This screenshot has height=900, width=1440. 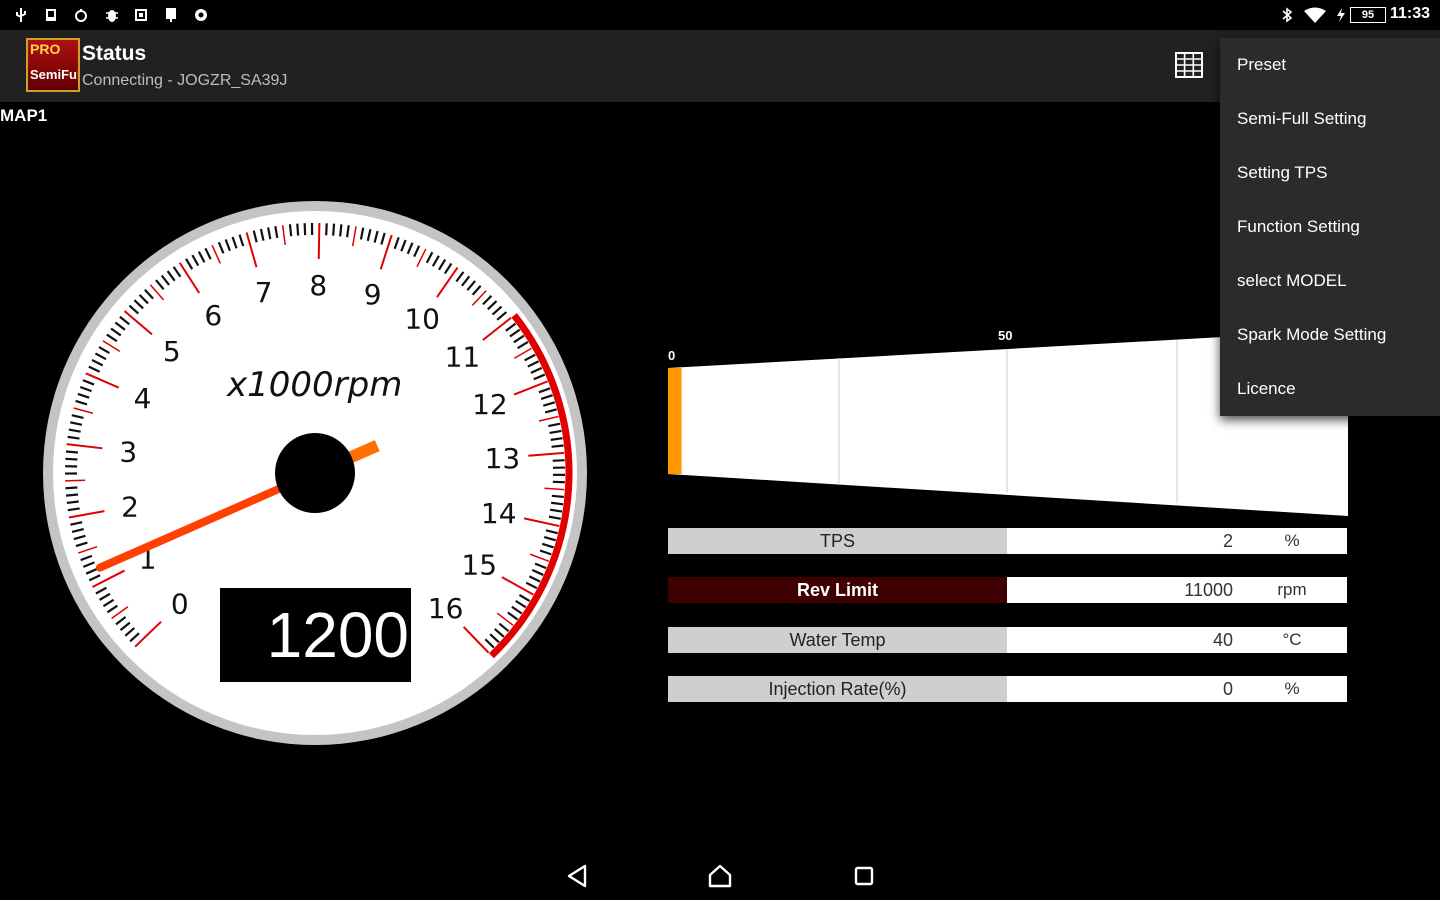 What do you see at coordinates (315, 635) in the screenshot?
I see `rpm-readout: 1200` at bounding box center [315, 635].